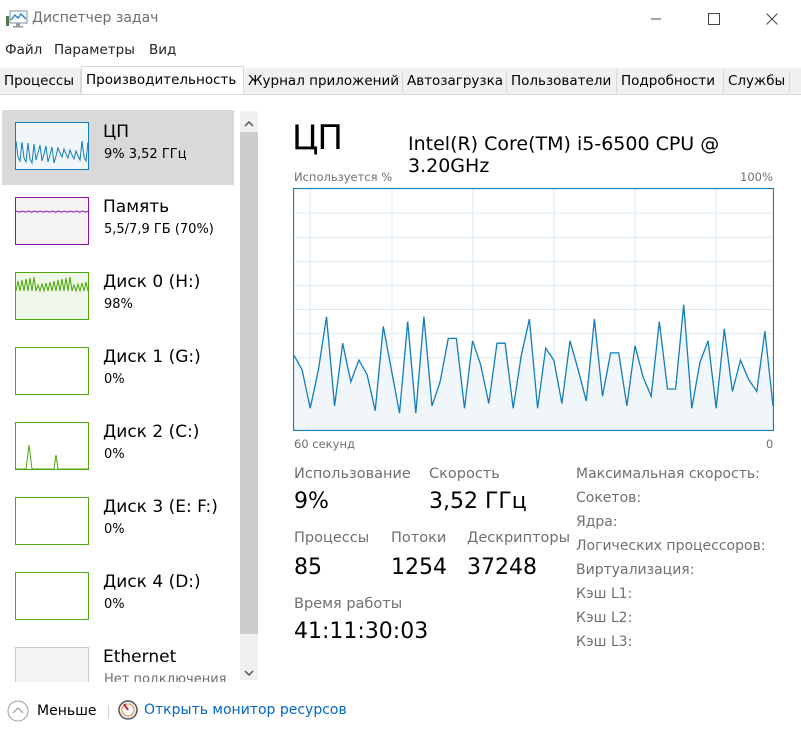 The height and width of the screenshot is (732, 801). What do you see at coordinates (770, 444) in the screenshot?
I see `graph-x-right-label: 0` at bounding box center [770, 444].